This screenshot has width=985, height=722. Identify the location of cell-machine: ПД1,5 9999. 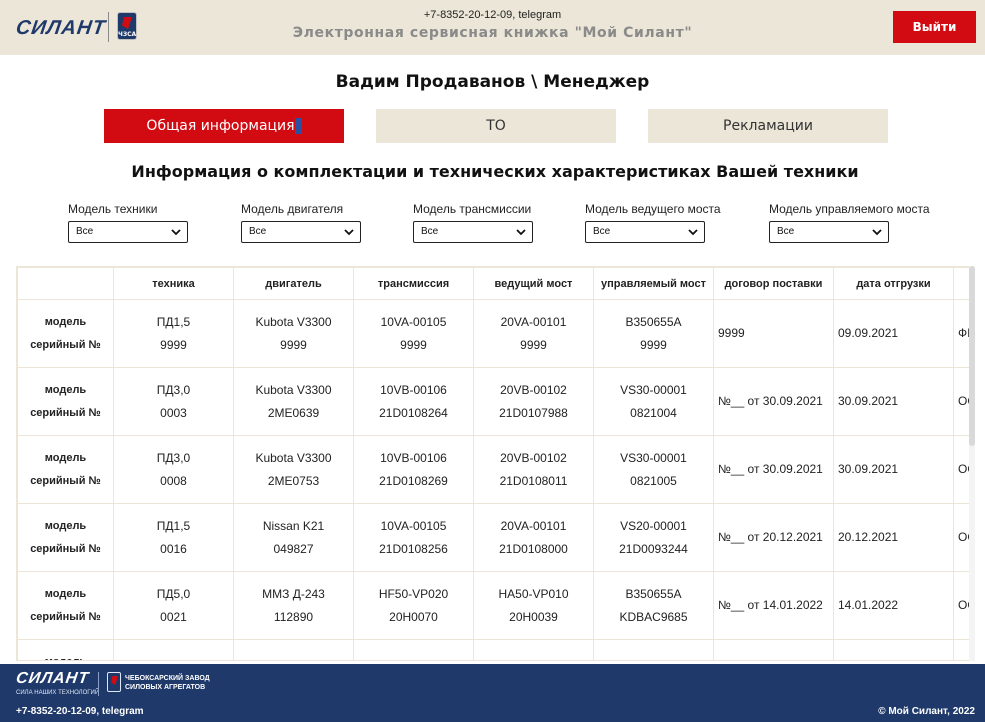
(173, 333).